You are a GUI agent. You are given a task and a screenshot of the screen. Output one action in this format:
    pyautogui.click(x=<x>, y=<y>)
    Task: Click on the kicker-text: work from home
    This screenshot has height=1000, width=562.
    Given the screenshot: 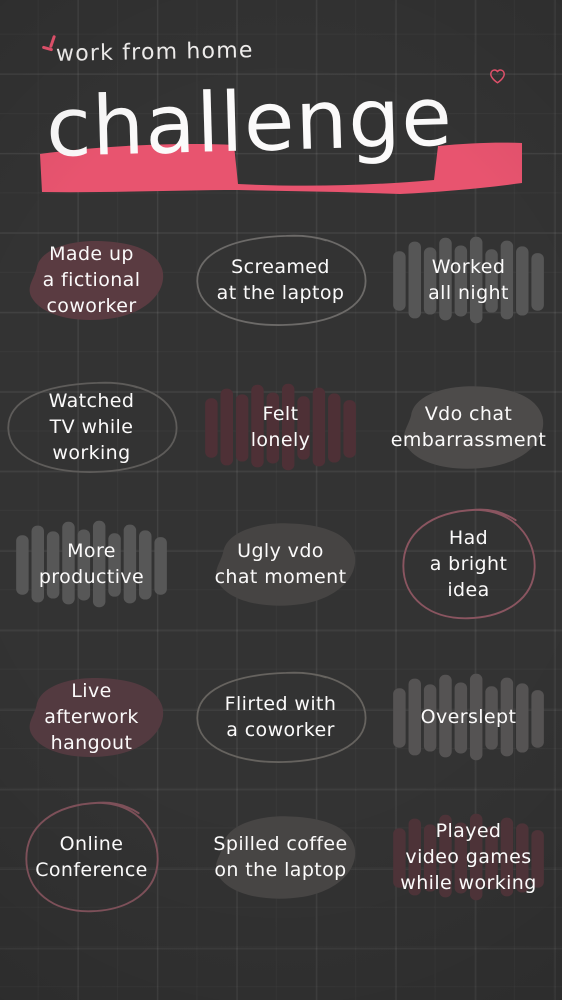 What is the action you would take?
    pyautogui.click(x=154, y=52)
    